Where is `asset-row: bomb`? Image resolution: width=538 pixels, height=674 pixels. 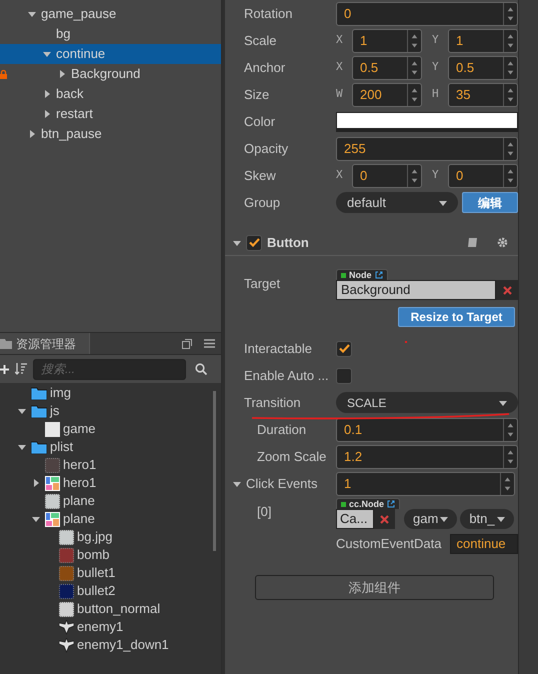 asset-row: bomb is located at coordinates (106, 555).